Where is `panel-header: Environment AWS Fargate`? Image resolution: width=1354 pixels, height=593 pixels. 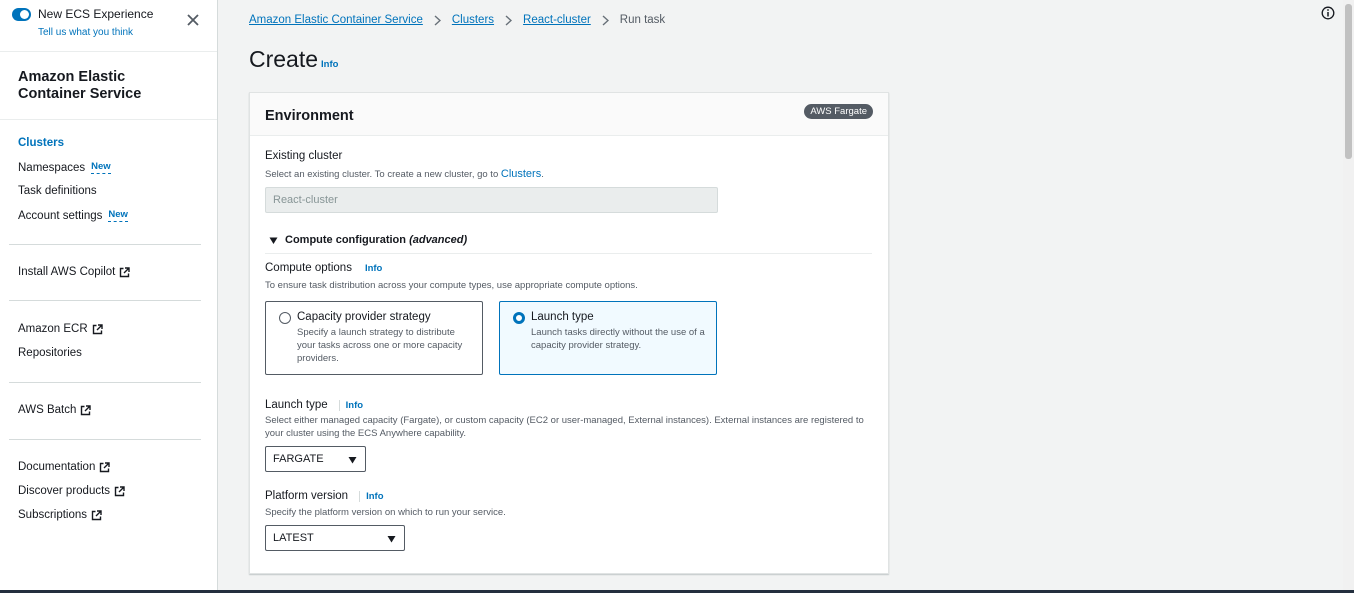 panel-header: Environment AWS Fargate is located at coordinates (569, 114).